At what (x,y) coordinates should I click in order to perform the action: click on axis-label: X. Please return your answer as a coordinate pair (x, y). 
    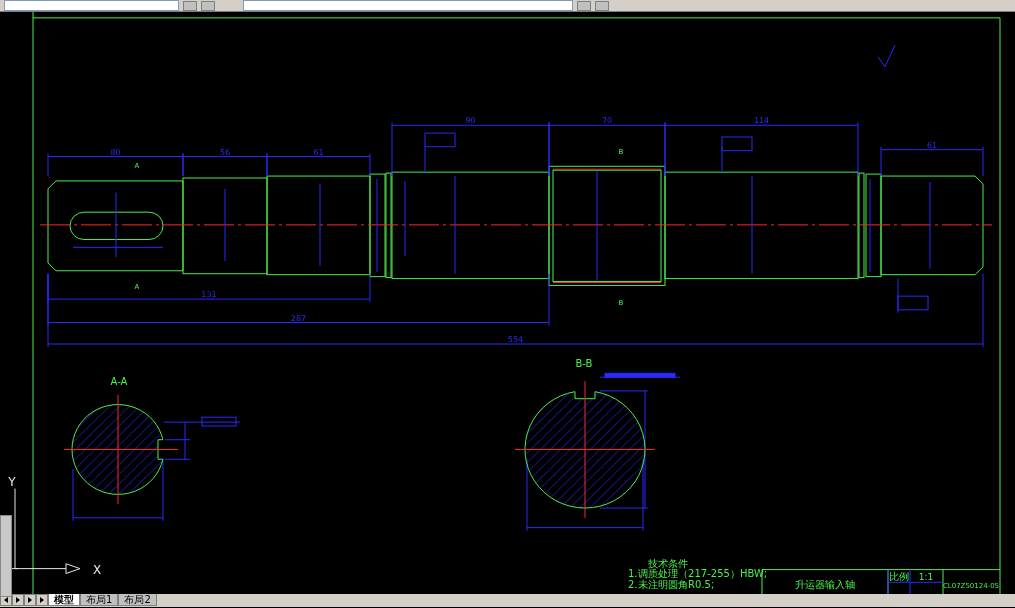
    Looking at the image, I should click on (97, 570).